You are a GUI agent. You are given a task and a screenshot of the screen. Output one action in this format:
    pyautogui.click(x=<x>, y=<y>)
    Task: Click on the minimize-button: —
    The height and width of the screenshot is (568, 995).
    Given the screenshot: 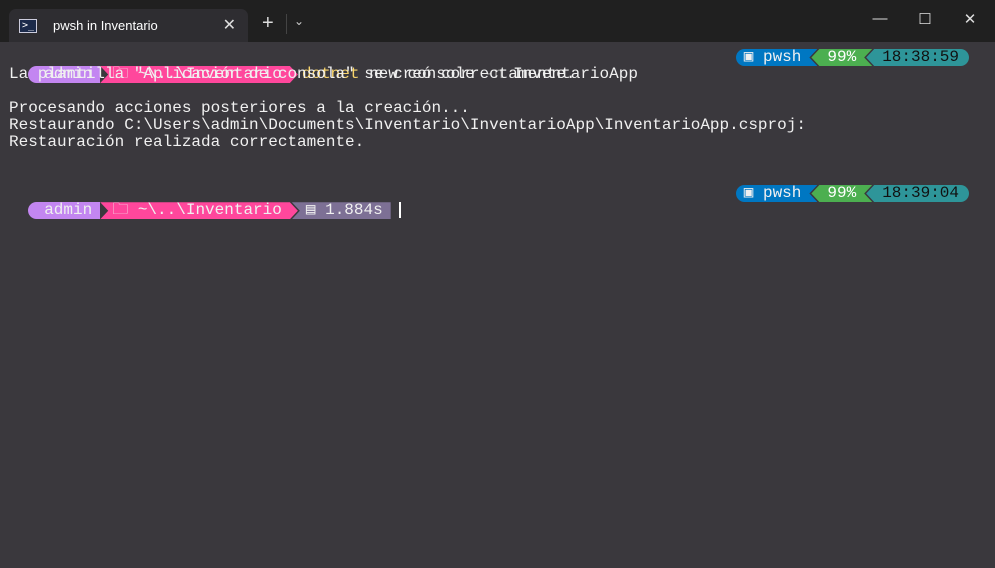 What is the action you would take?
    pyautogui.click(x=880, y=18)
    